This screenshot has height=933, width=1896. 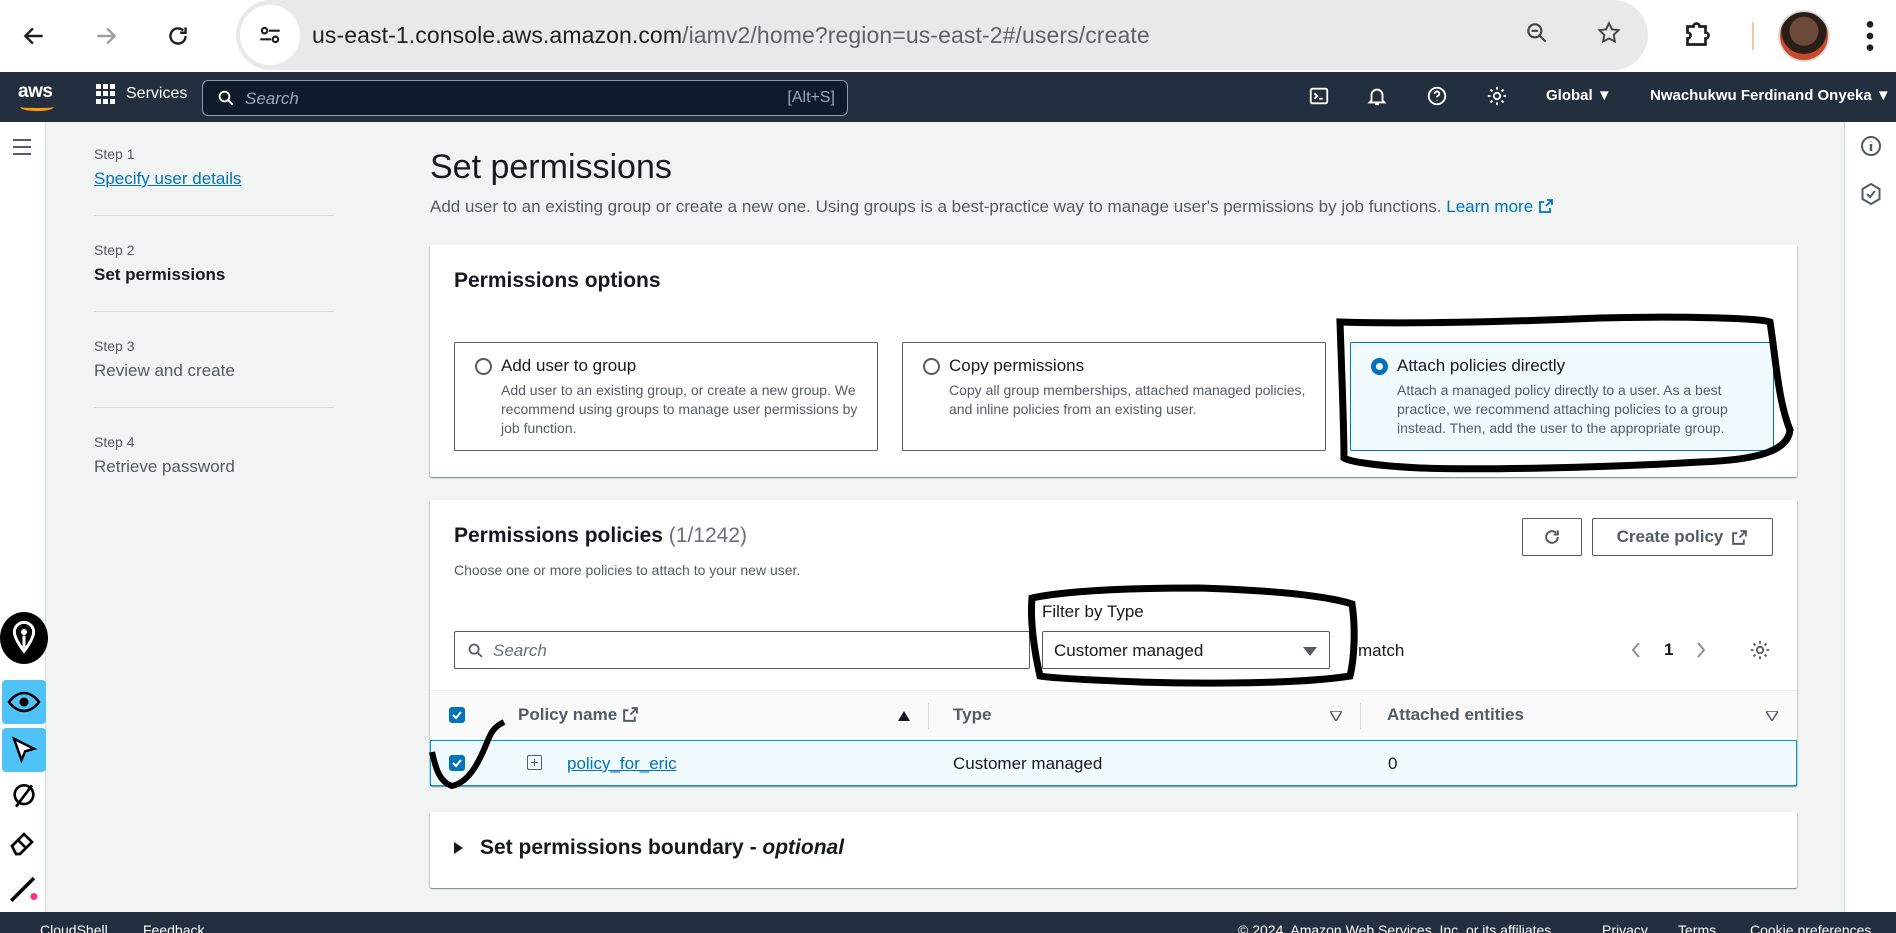 I want to click on page-number: 1, so click(x=1668, y=650).